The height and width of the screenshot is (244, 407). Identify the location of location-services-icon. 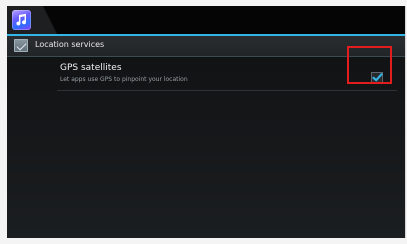
(21, 45).